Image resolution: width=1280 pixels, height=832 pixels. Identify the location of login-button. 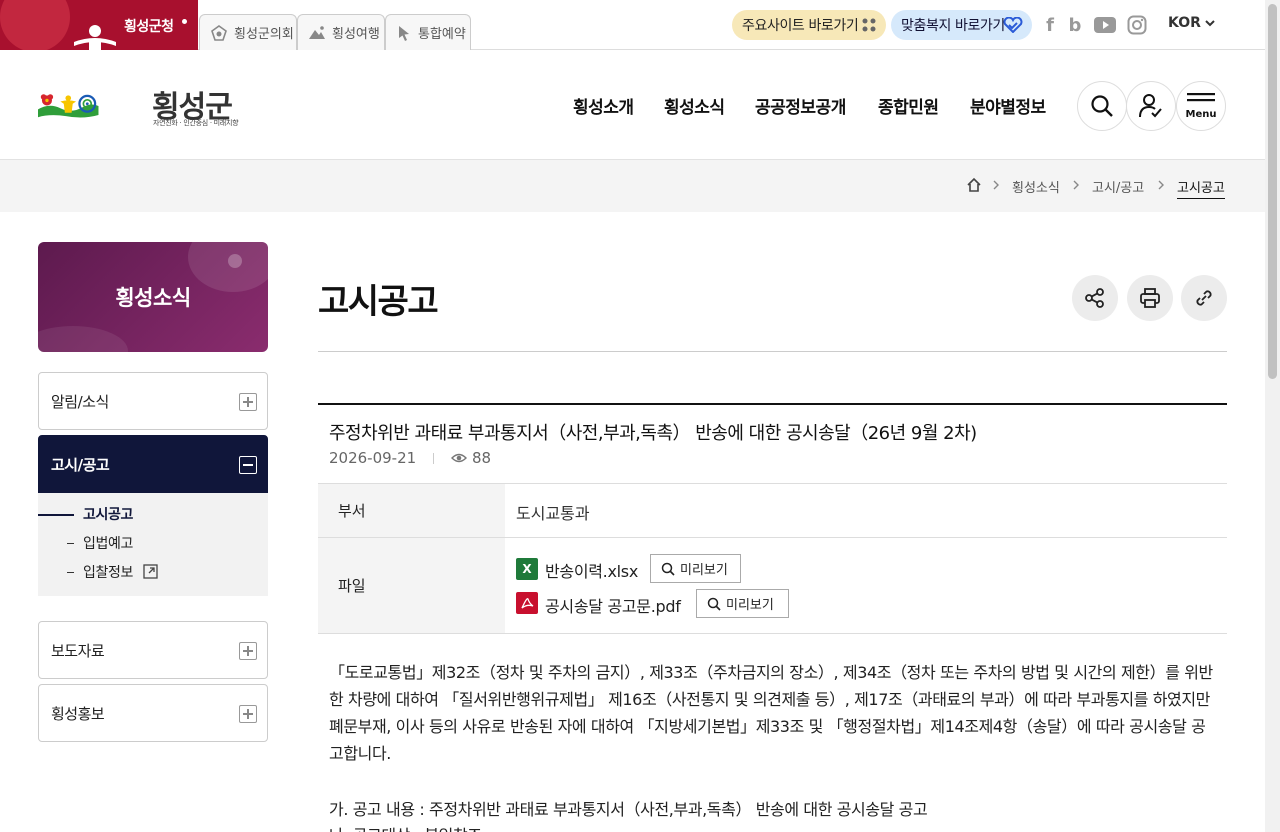
(1151, 106).